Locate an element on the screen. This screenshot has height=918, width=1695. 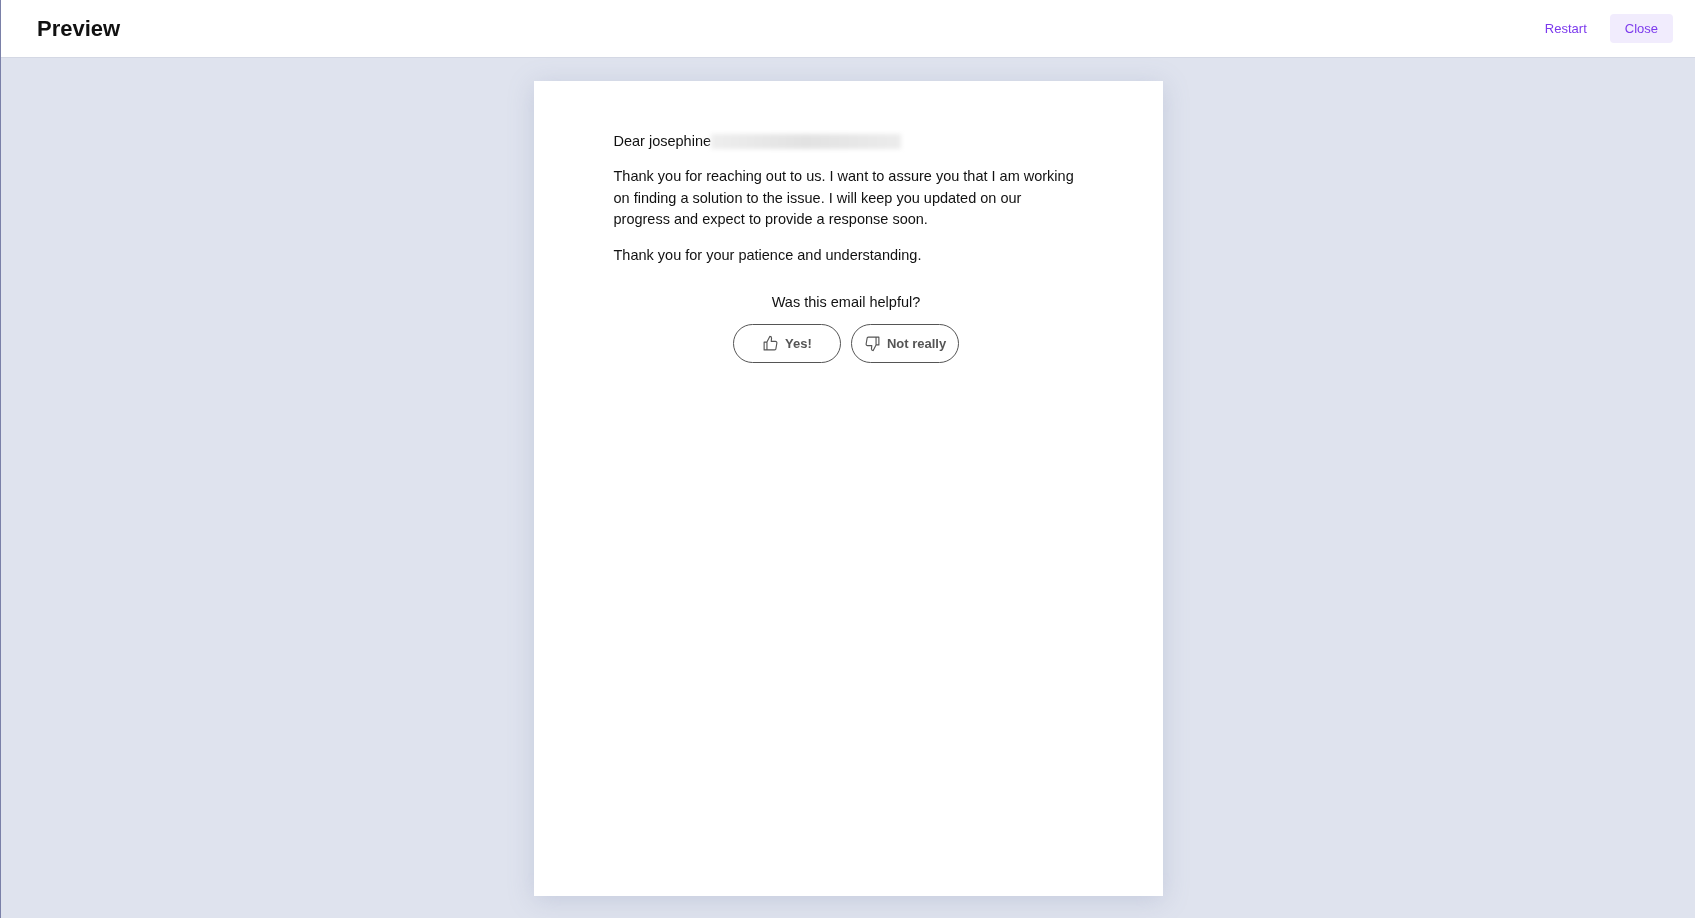
feedback-question: Was this email helpful? is located at coordinates (846, 303).